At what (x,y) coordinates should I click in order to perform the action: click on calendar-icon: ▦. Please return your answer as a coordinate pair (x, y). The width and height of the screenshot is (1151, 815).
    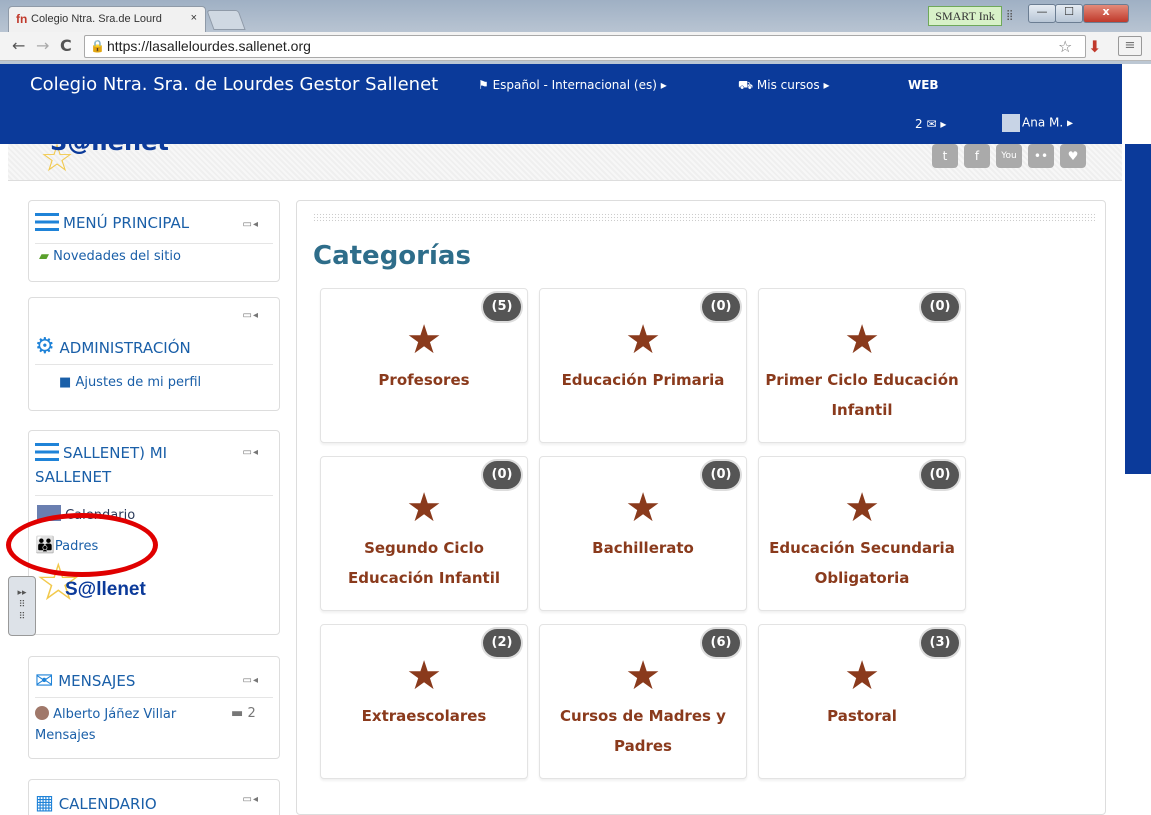
    Looking at the image, I should click on (44, 802).